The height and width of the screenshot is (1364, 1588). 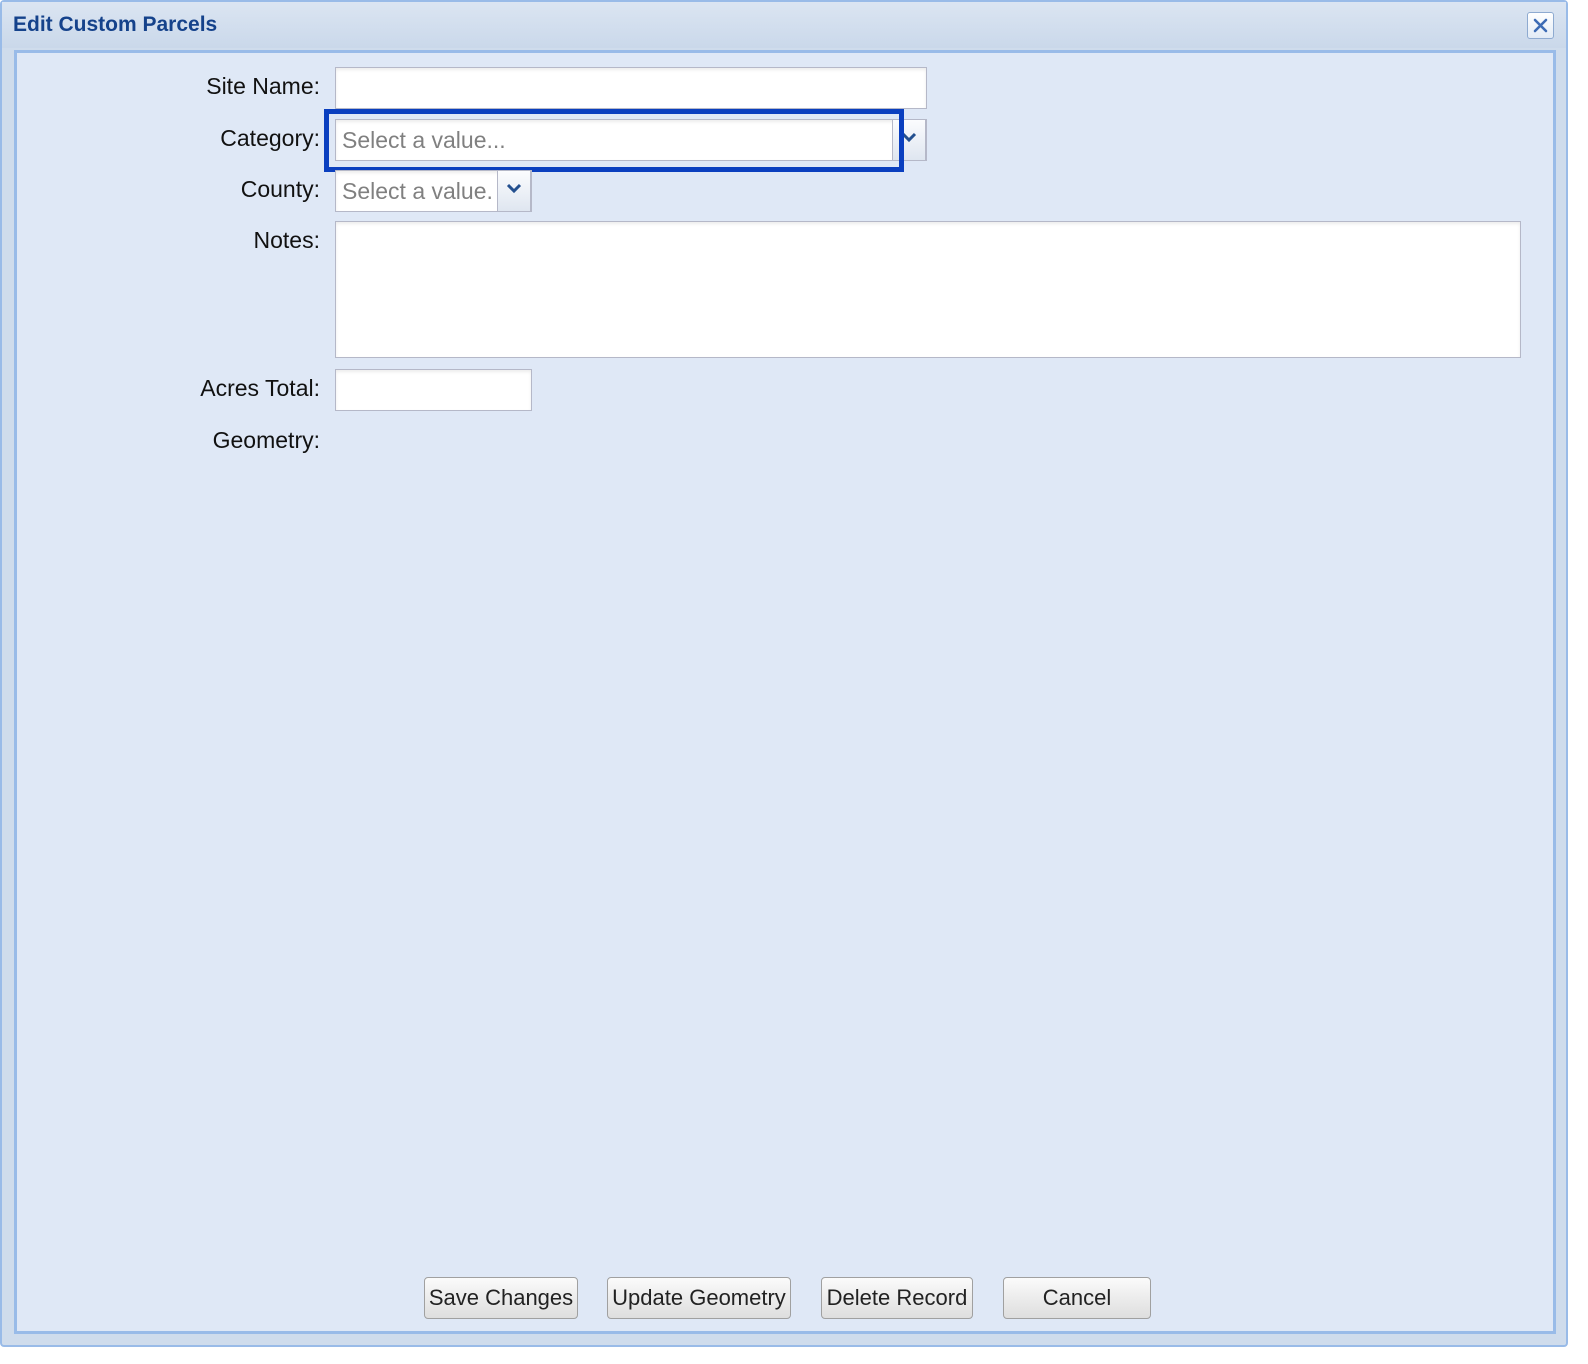 What do you see at coordinates (784, 25) in the screenshot?
I see `dialog-titlebar: Edit Custom Parcels` at bounding box center [784, 25].